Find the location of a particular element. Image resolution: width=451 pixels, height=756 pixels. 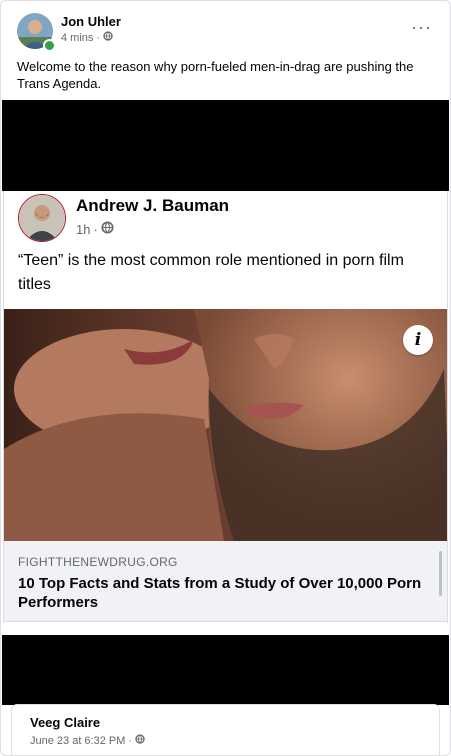

shared-post-time: 1h is located at coordinates (83, 229).